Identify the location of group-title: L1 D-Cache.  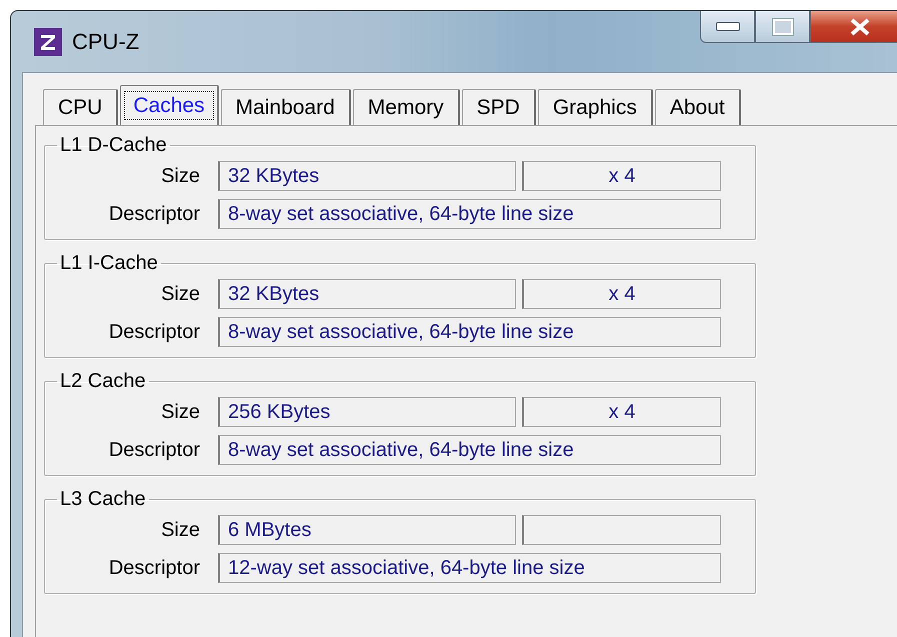
(113, 145).